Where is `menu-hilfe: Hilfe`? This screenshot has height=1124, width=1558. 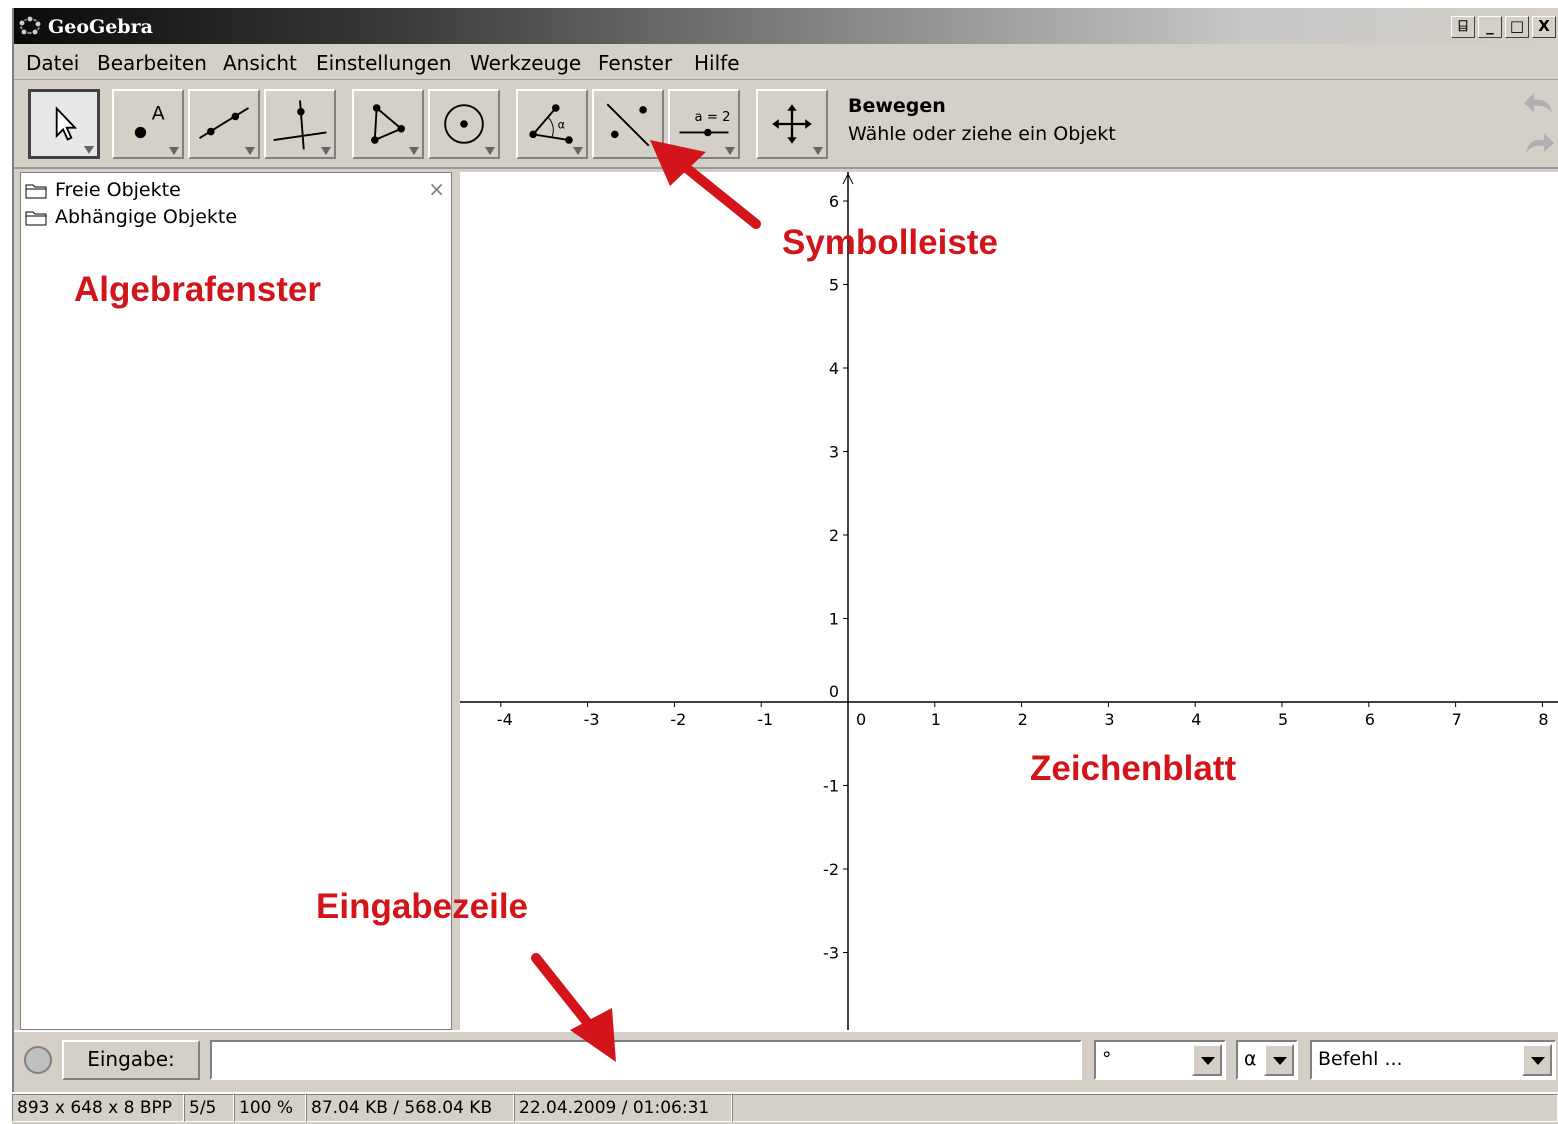 menu-hilfe: Hilfe is located at coordinates (717, 63).